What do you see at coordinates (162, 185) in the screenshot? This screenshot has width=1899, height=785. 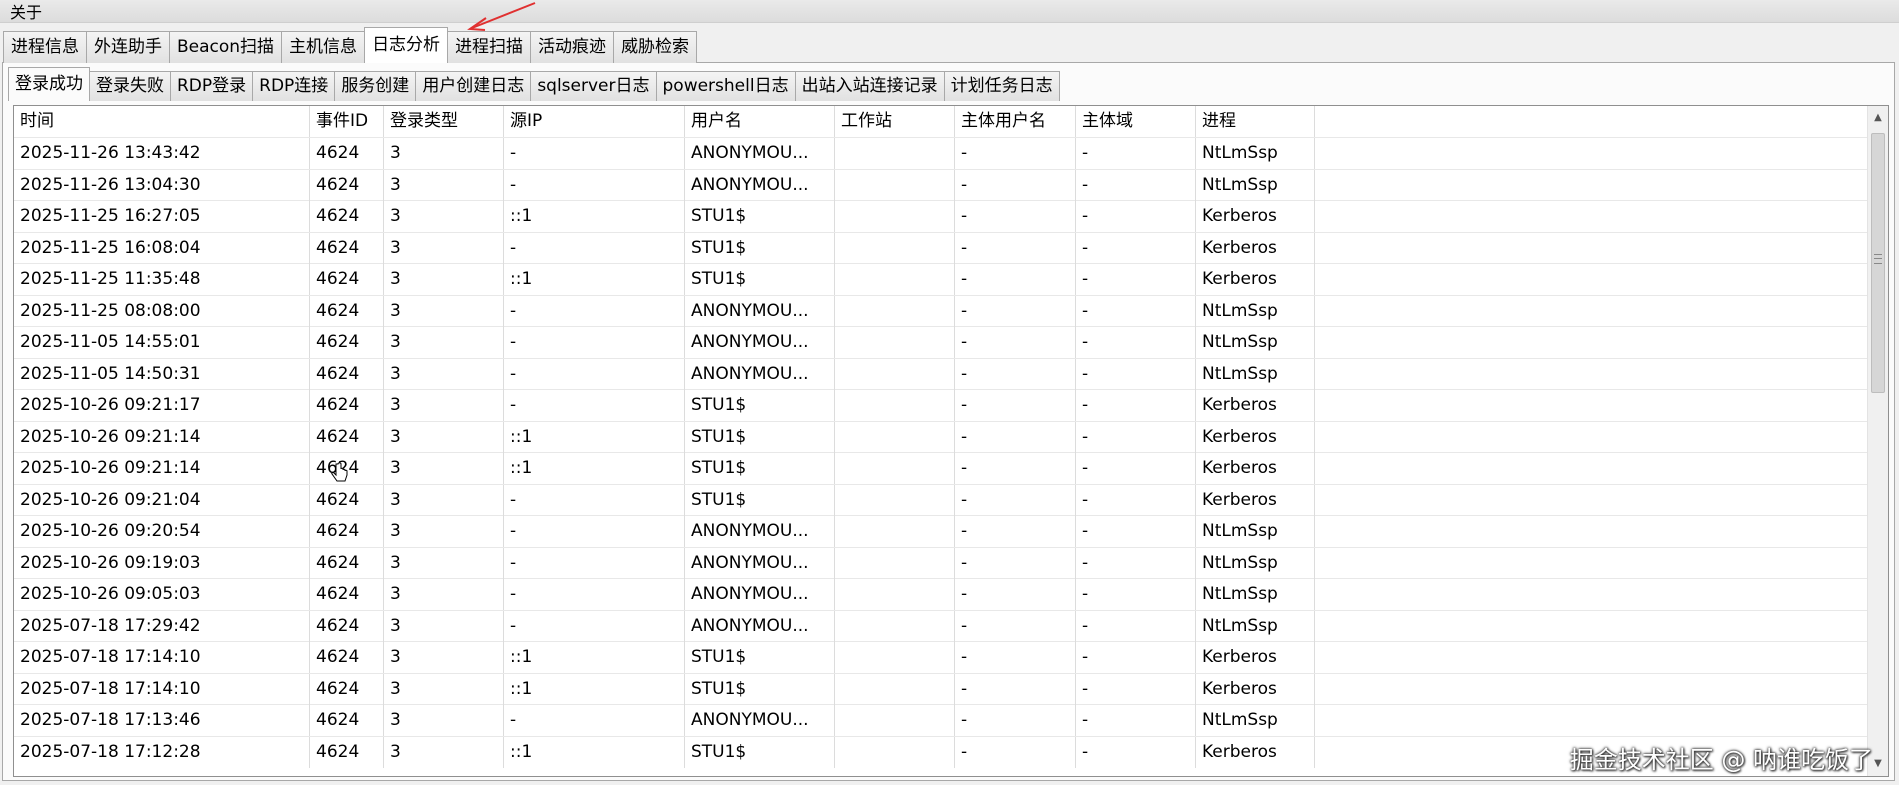 I see `table-cell: 2025-11-26 13:04:30` at bounding box center [162, 185].